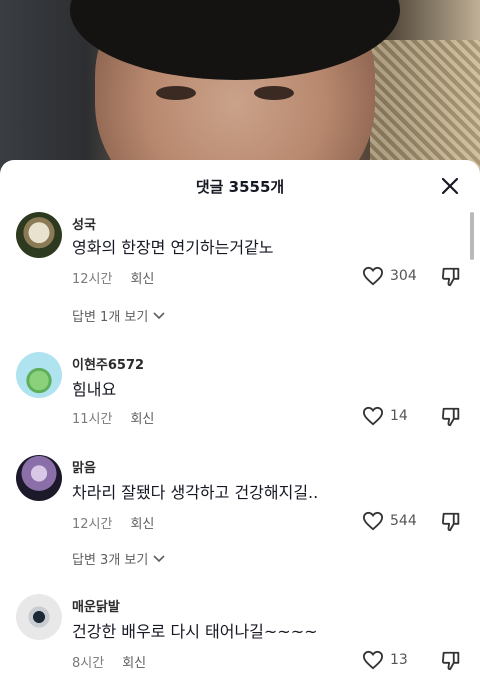 The image size is (480, 679). Describe the element at coordinates (110, 560) in the screenshot. I see `view-replies-label: 답변 3개 보기` at that location.